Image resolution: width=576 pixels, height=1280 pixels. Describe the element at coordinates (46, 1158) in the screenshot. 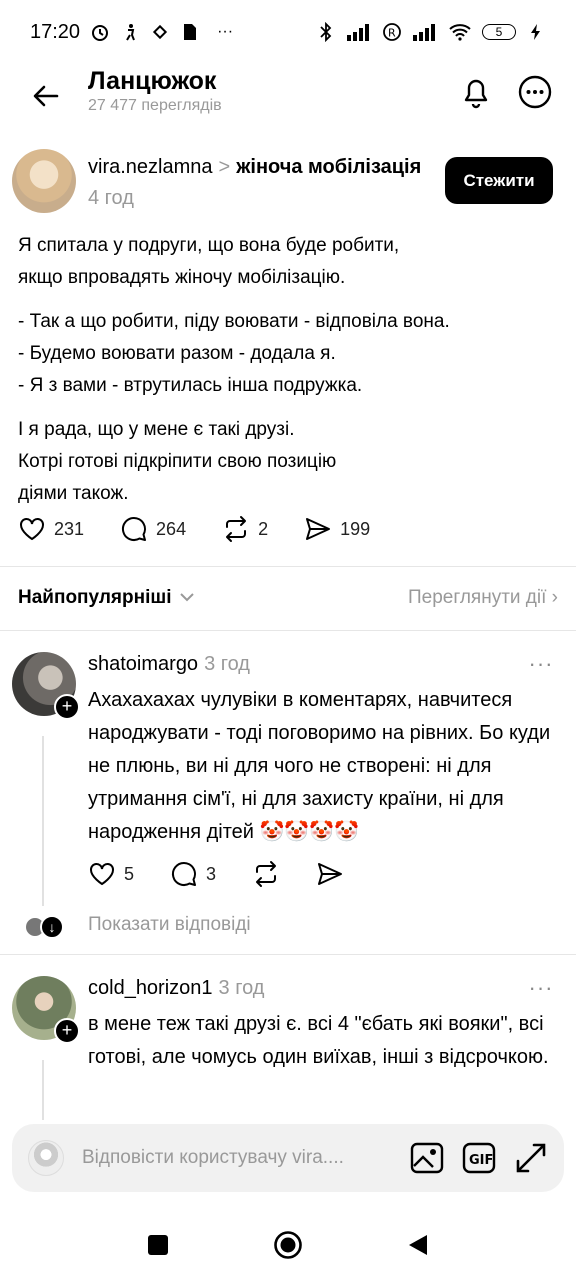

I see `my-avatar` at that location.